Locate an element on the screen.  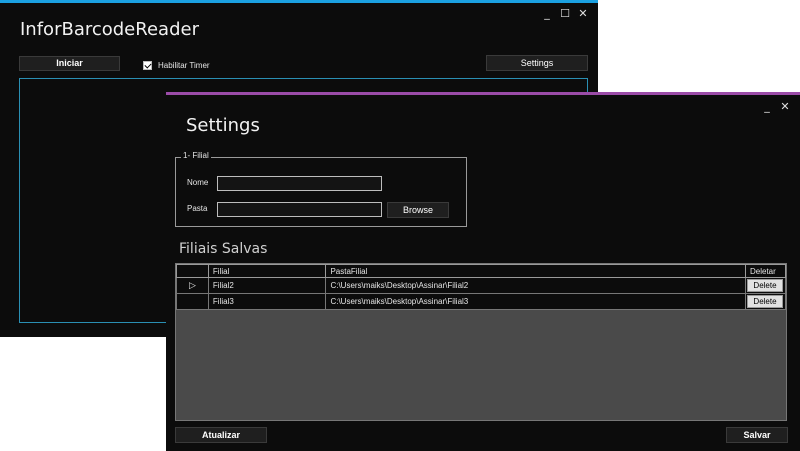
filial-group: 1- Filial Nome Pasta Browse is located at coordinates (321, 189).